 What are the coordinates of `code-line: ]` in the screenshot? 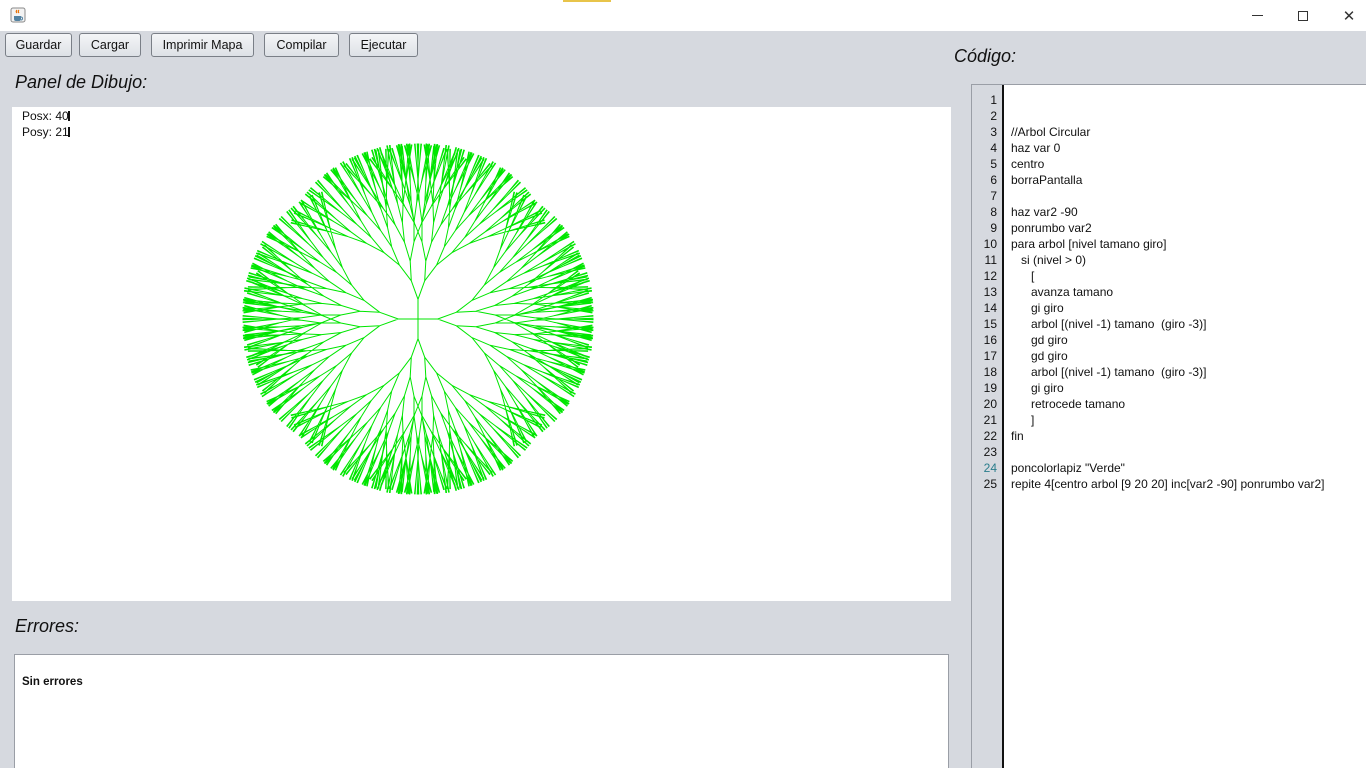 It's located at (1023, 420).